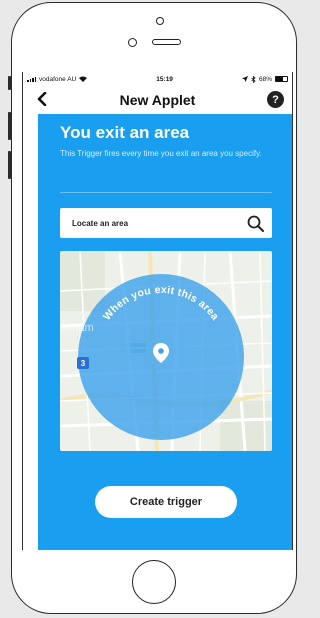  What do you see at coordinates (132, 42) in the screenshot?
I see `front-camera` at bounding box center [132, 42].